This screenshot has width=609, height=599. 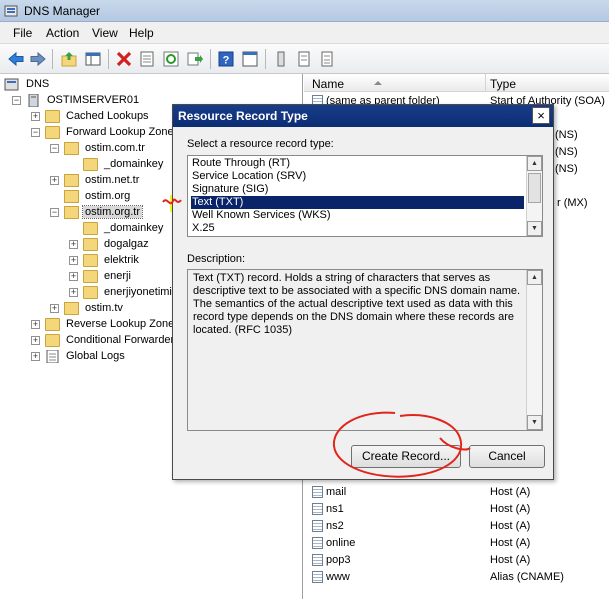 What do you see at coordinates (456, 509) in the screenshot?
I see `list-item: ns1 Host (A)` at bounding box center [456, 509].